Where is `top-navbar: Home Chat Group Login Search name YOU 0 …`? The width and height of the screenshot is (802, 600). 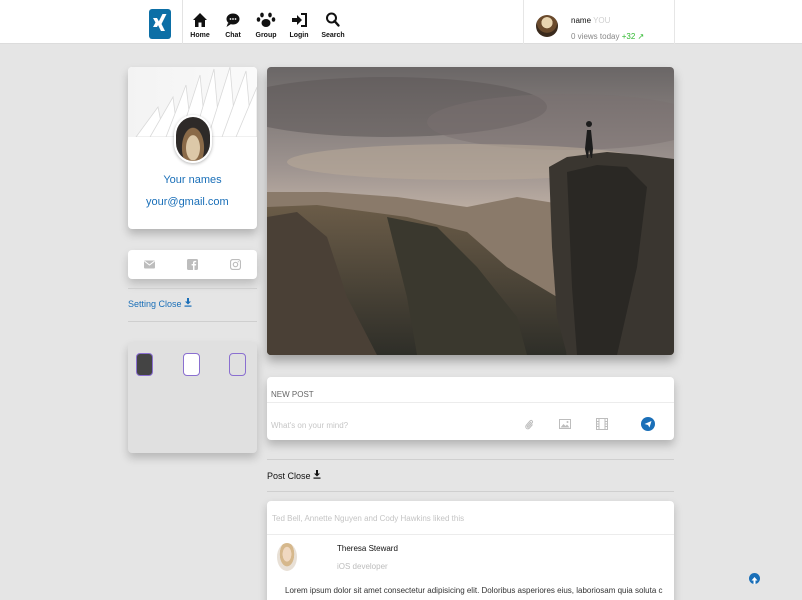 top-navbar: Home Chat Group Login Search name YOU 0 … is located at coordinates (401, 22).